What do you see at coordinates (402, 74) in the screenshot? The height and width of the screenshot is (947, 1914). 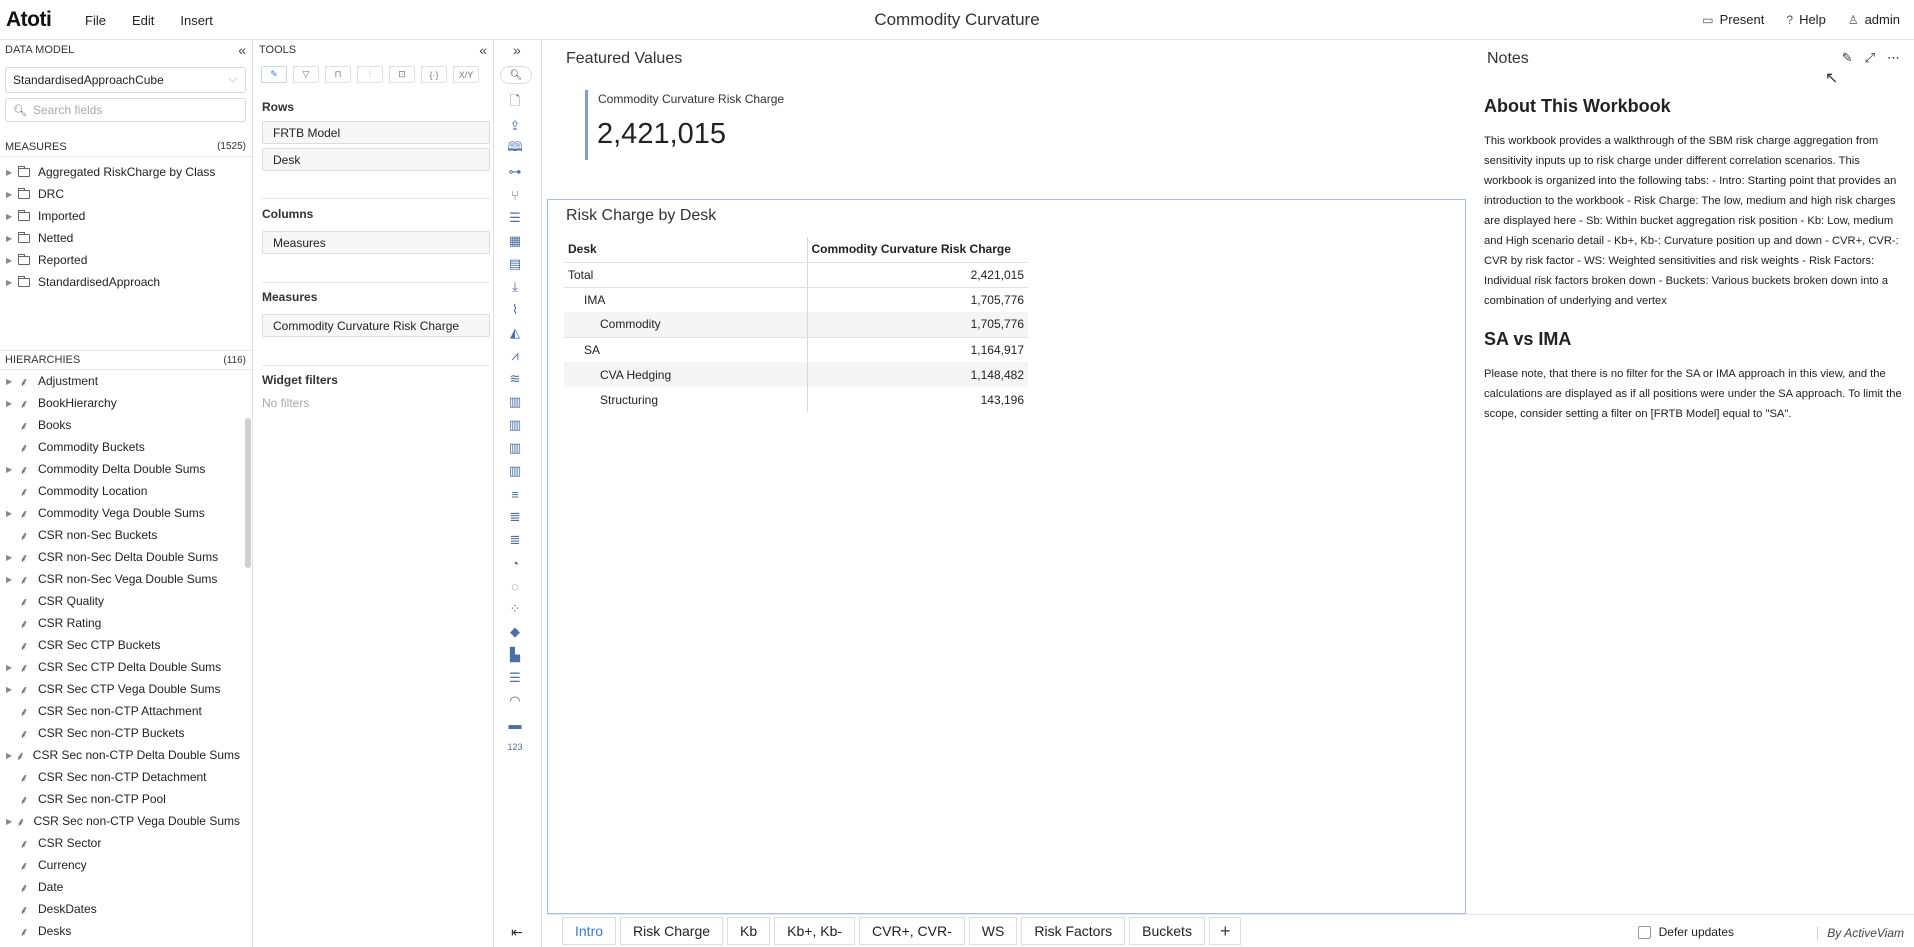 I see `formula-icon: ⊡` at bounding box center [402, 74].